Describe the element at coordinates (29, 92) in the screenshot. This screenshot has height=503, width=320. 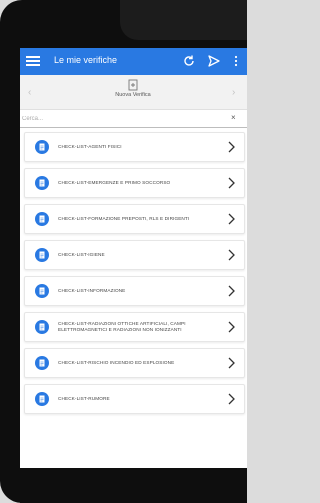
I see `chevron-left-icon: ‹` at that location.